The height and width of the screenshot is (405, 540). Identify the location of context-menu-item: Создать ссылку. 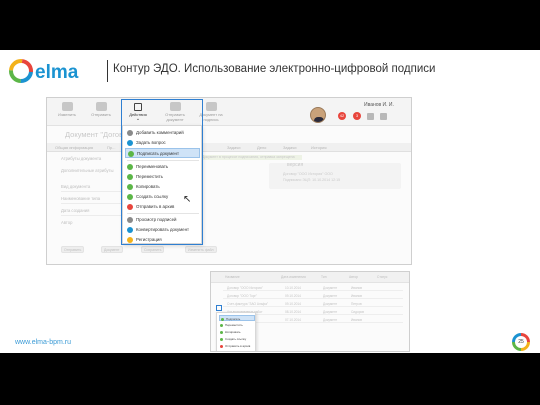
(237, 339).